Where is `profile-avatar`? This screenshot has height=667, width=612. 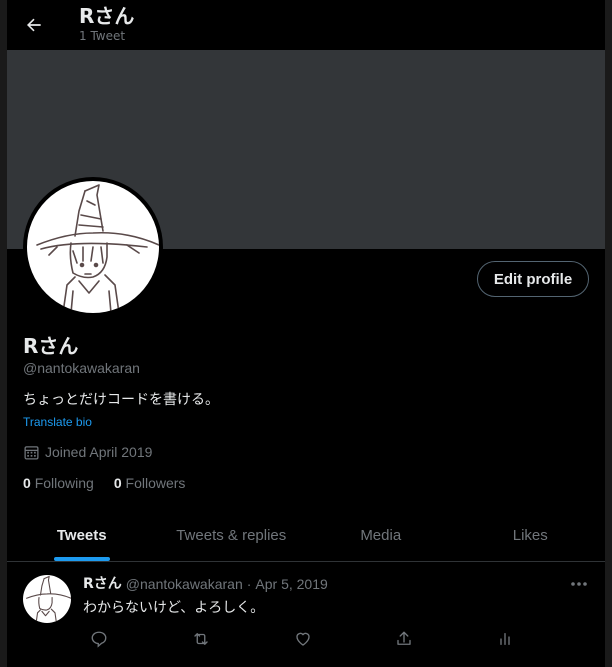
profile-avatar is located at coordinates (93, 247).